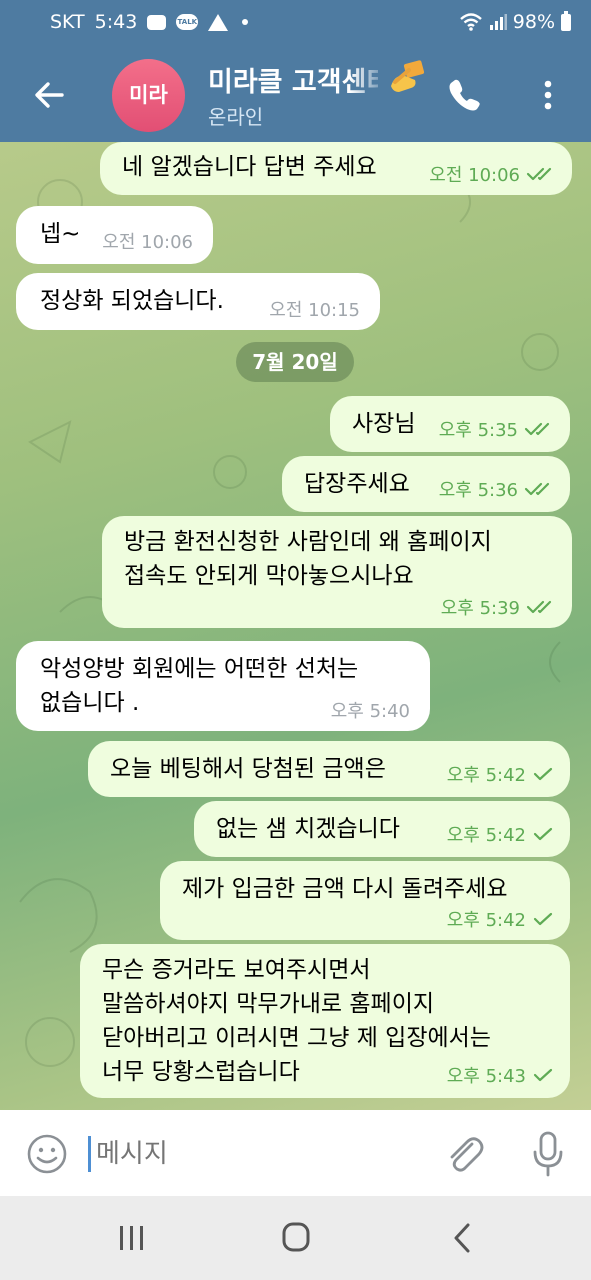 The image size is (591, 1280). What do you see at coordinates (533, 22) in the screenshot?
I see `battery-percent: 98%` at bounding box center [533, 22].